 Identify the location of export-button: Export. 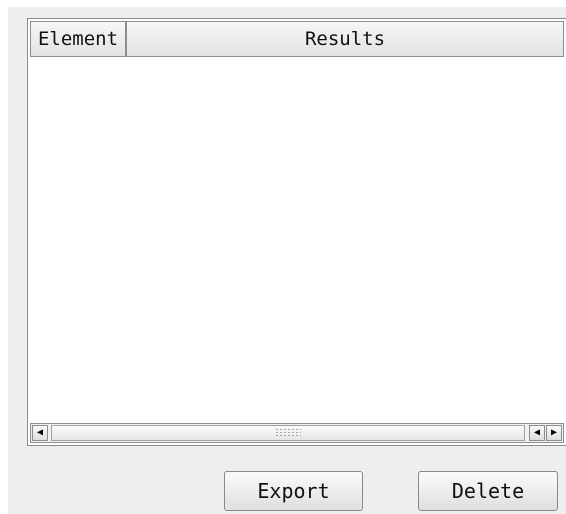
(293, 491).